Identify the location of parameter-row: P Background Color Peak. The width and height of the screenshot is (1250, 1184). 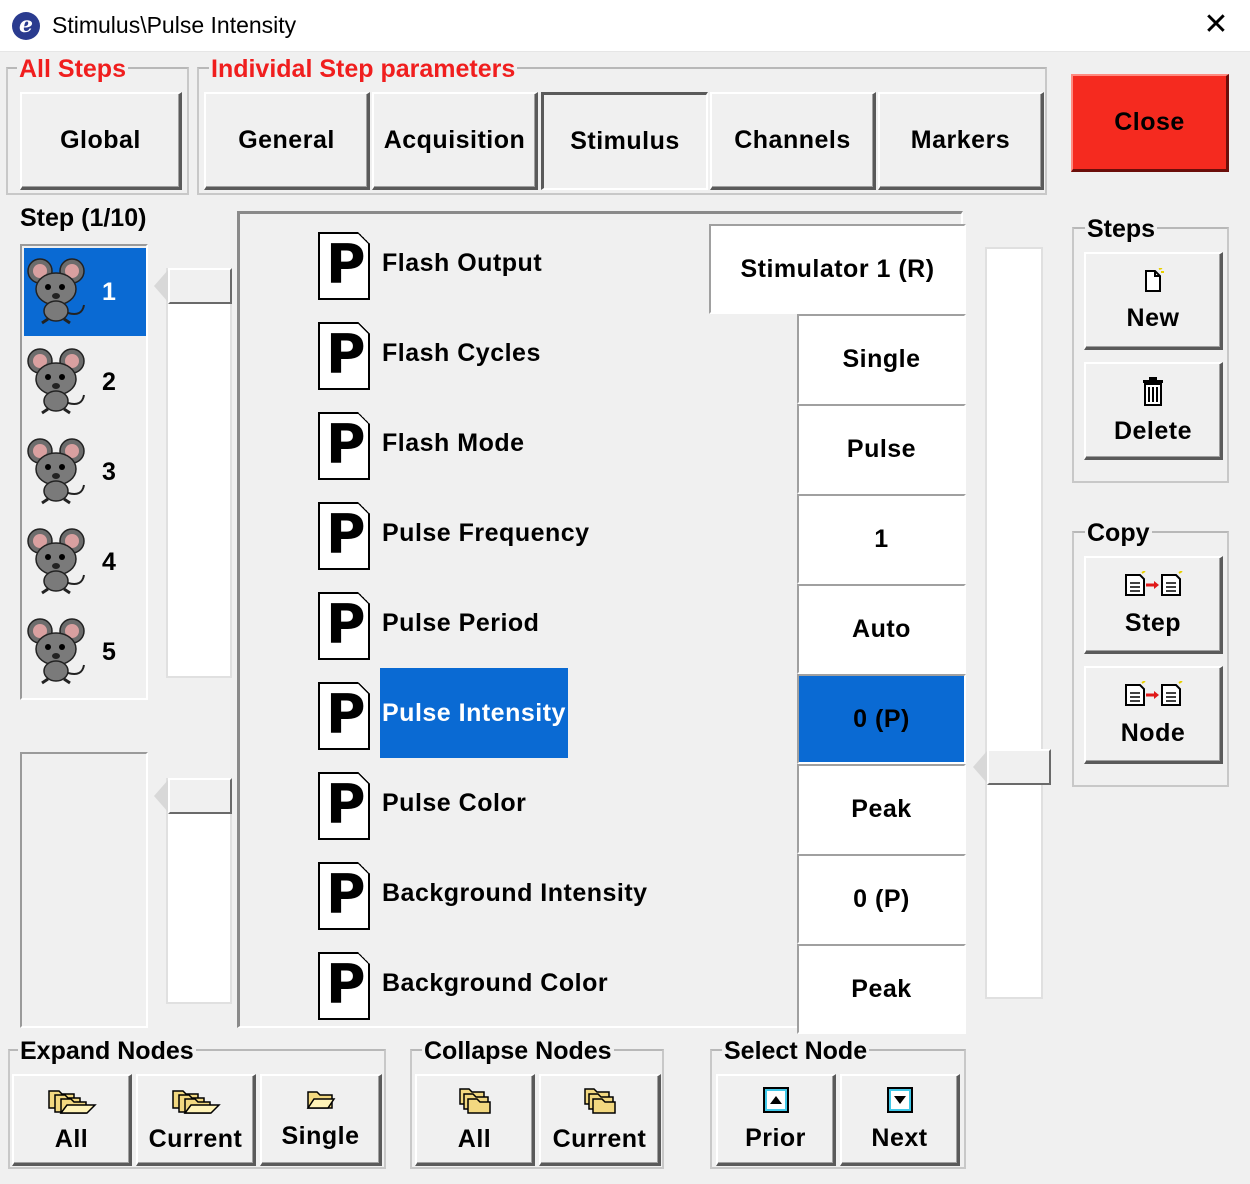
(603, 986).